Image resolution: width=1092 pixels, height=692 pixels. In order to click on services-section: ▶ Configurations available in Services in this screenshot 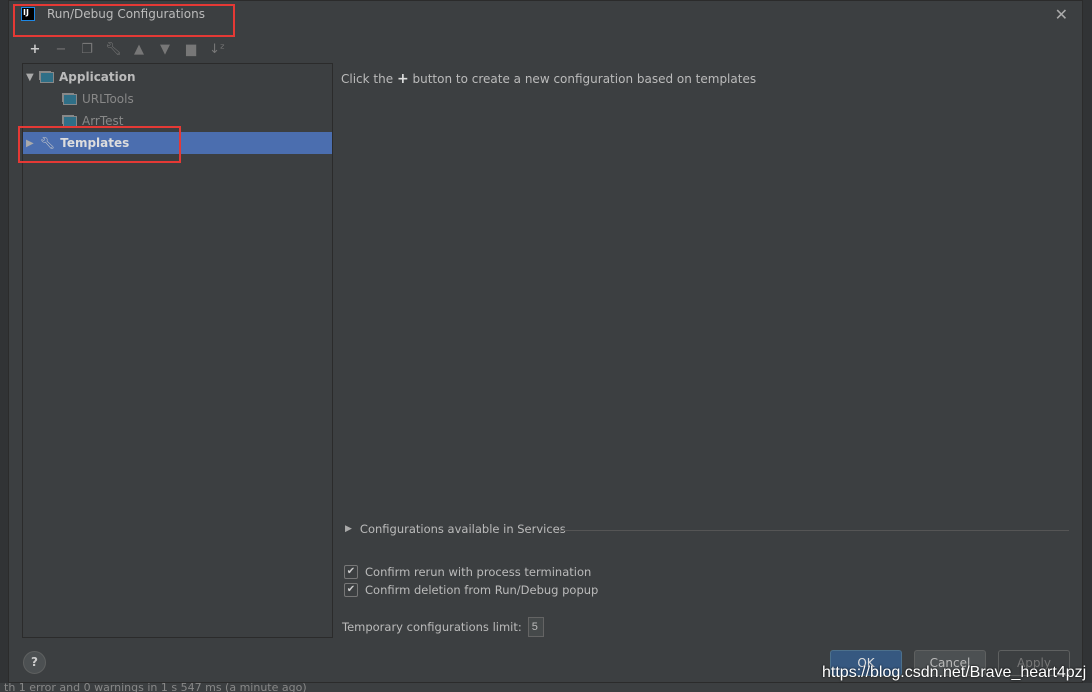, I will do `click(455, 529)`.